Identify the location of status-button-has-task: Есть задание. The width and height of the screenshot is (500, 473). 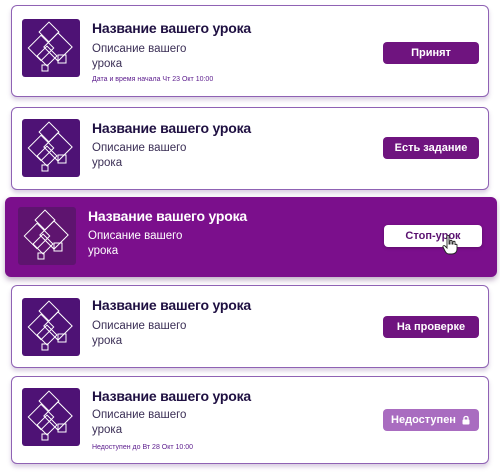
(431, 148).